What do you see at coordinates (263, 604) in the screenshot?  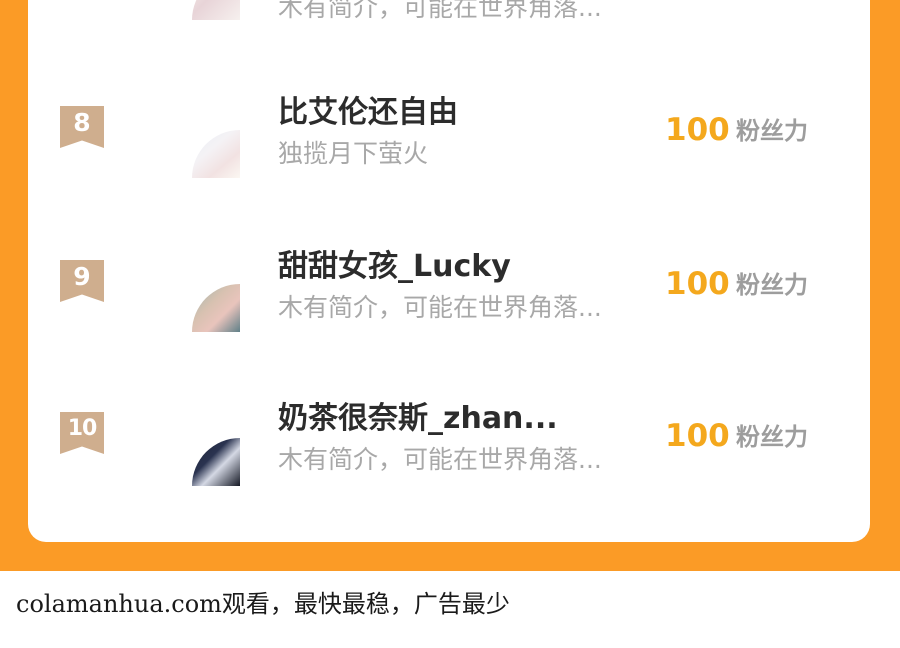 I see `site-watermark-text: colamanhua.com观看，最快最稳，广告最少` at bounding box center [263, 604].